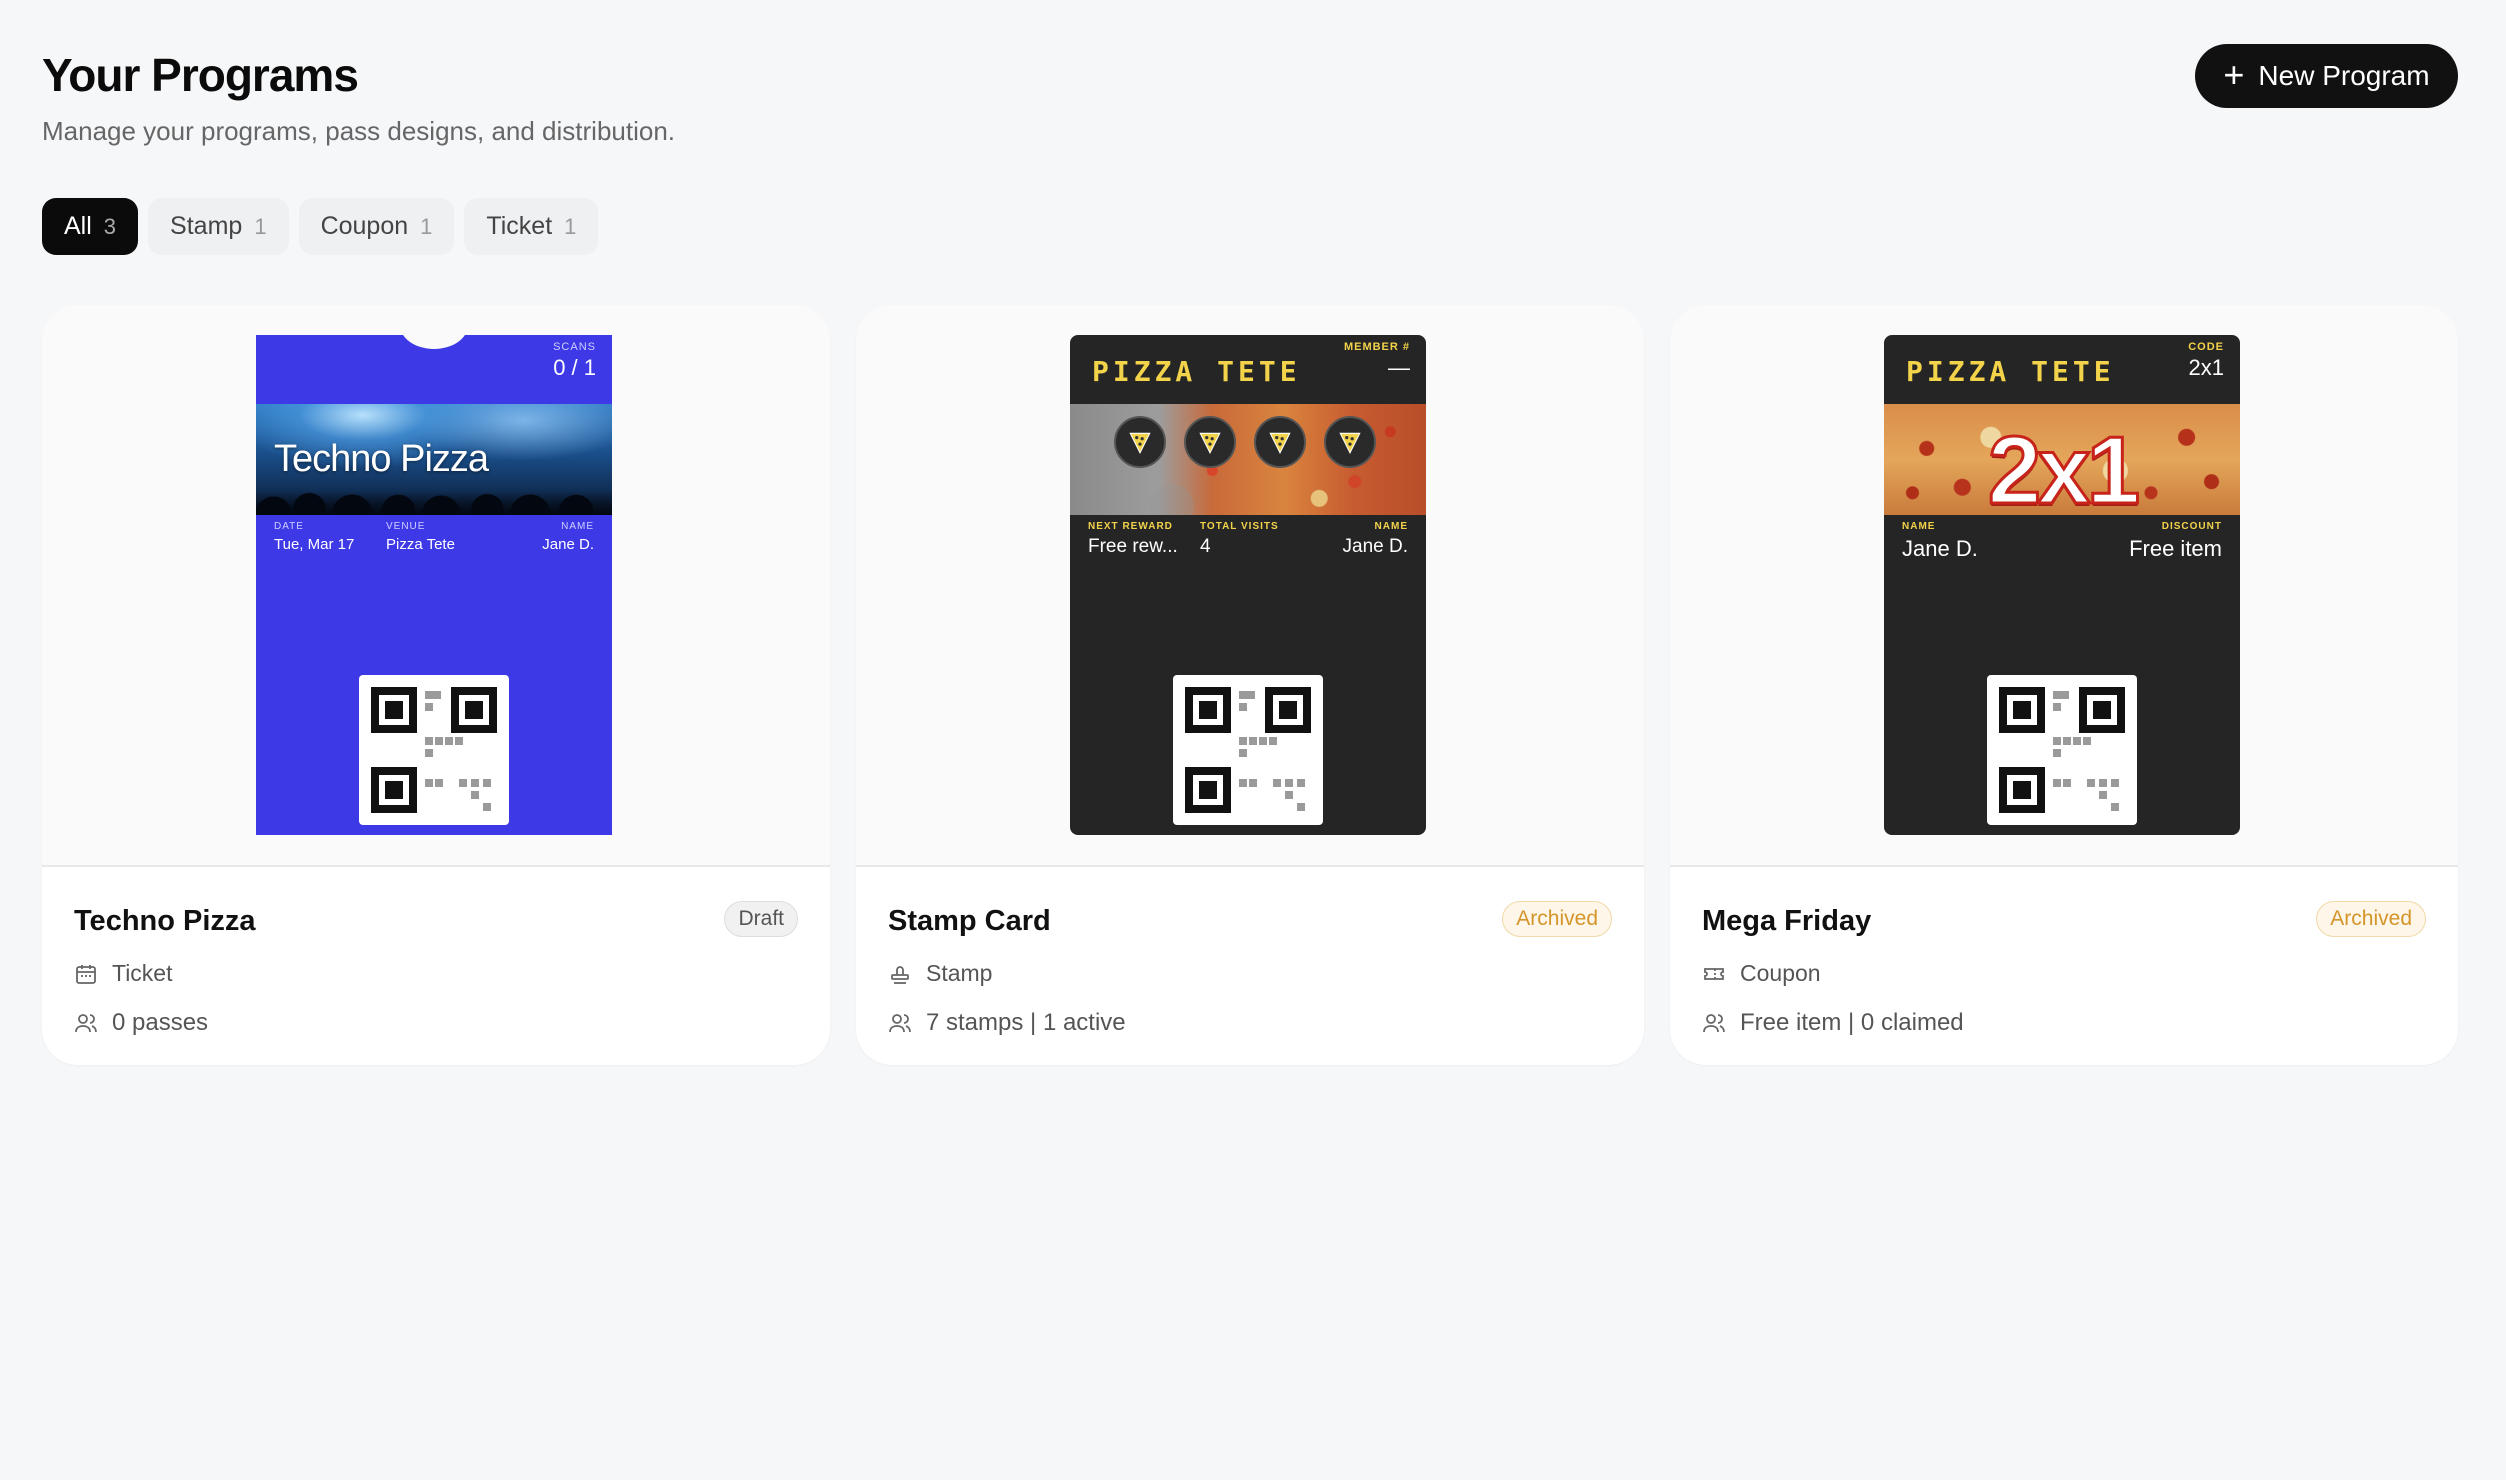  What do you see at coordinates (1239, 526) in the screenshot?
I see `field-label: TOTAL VISITS` at bounding box center [1239, 526].